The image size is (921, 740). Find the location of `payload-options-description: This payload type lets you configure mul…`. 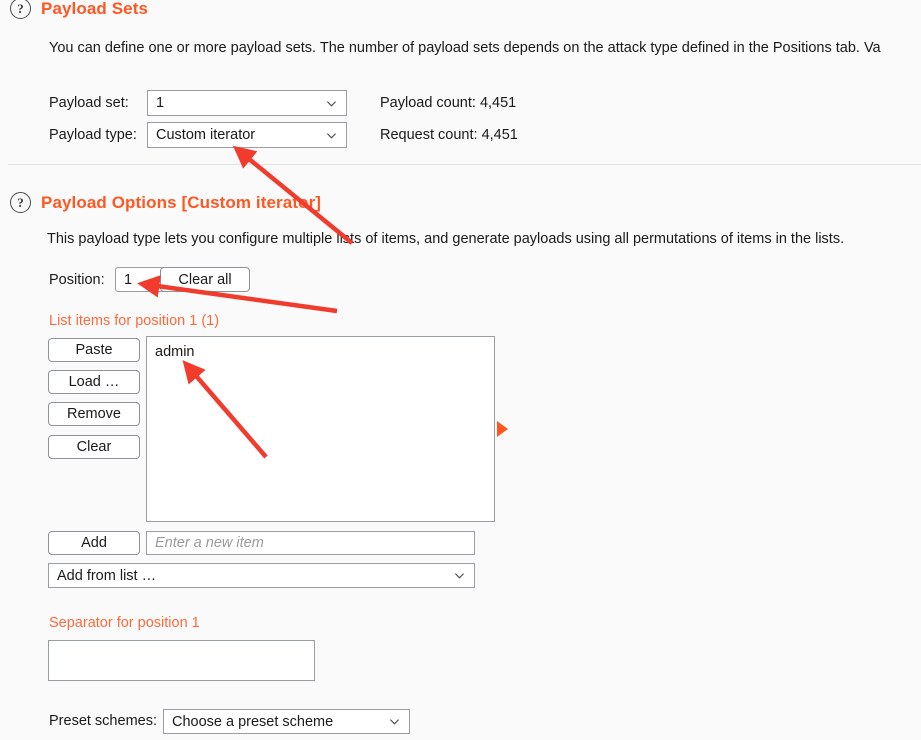

payload-options-description: This payload type lets you configure mul… is located at coordinates (446, 239).